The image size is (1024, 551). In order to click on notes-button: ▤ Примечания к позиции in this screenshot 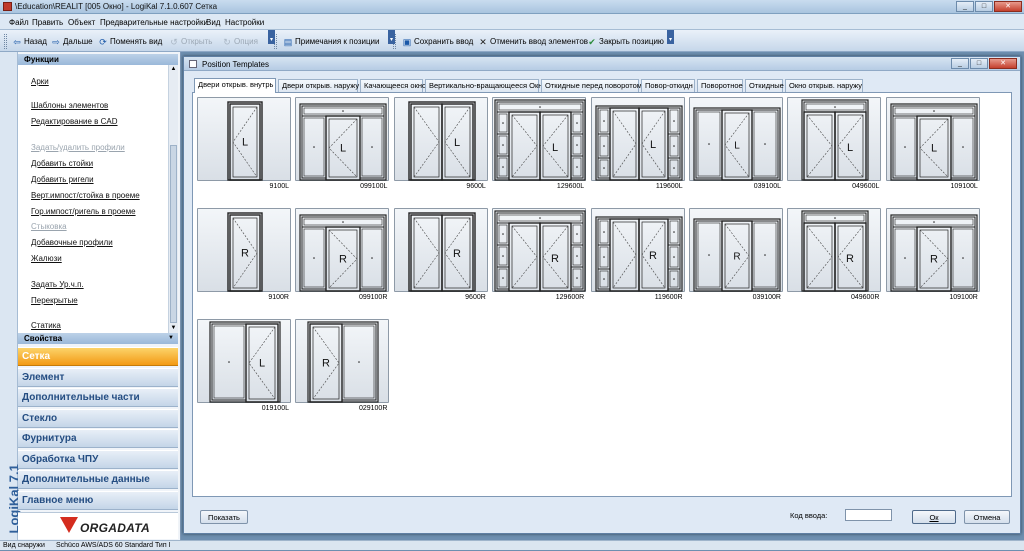, I will do `click(331, 41)`.